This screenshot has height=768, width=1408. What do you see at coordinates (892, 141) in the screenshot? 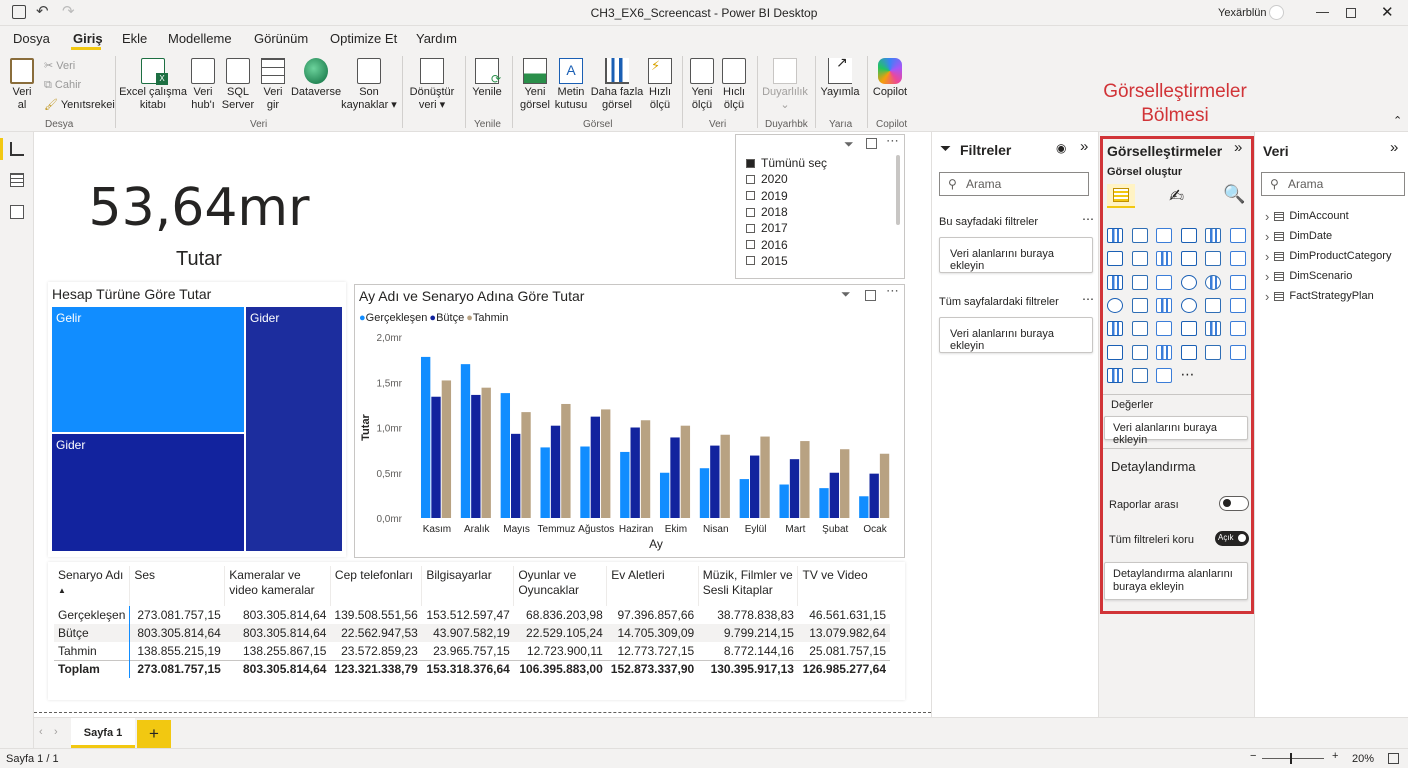
I see `more-options-icon: ⋯` at bounding box center [892, 141].